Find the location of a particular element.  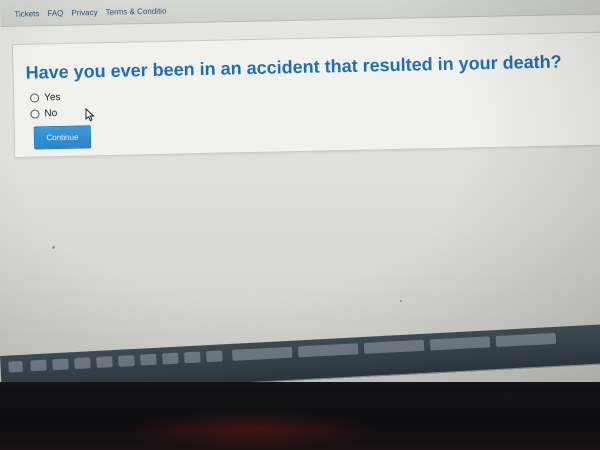

nav-link-terms: Terms & Conditio is located at coordinates (135, 12).